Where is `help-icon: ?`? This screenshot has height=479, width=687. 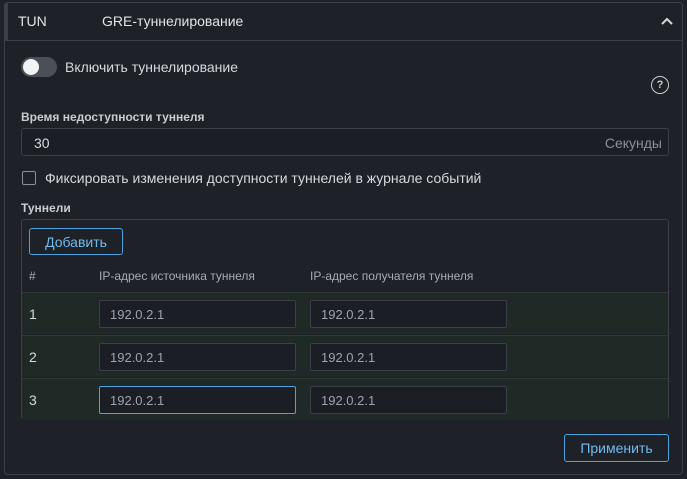 help-icon: ? is located at coordinates (660, 85).